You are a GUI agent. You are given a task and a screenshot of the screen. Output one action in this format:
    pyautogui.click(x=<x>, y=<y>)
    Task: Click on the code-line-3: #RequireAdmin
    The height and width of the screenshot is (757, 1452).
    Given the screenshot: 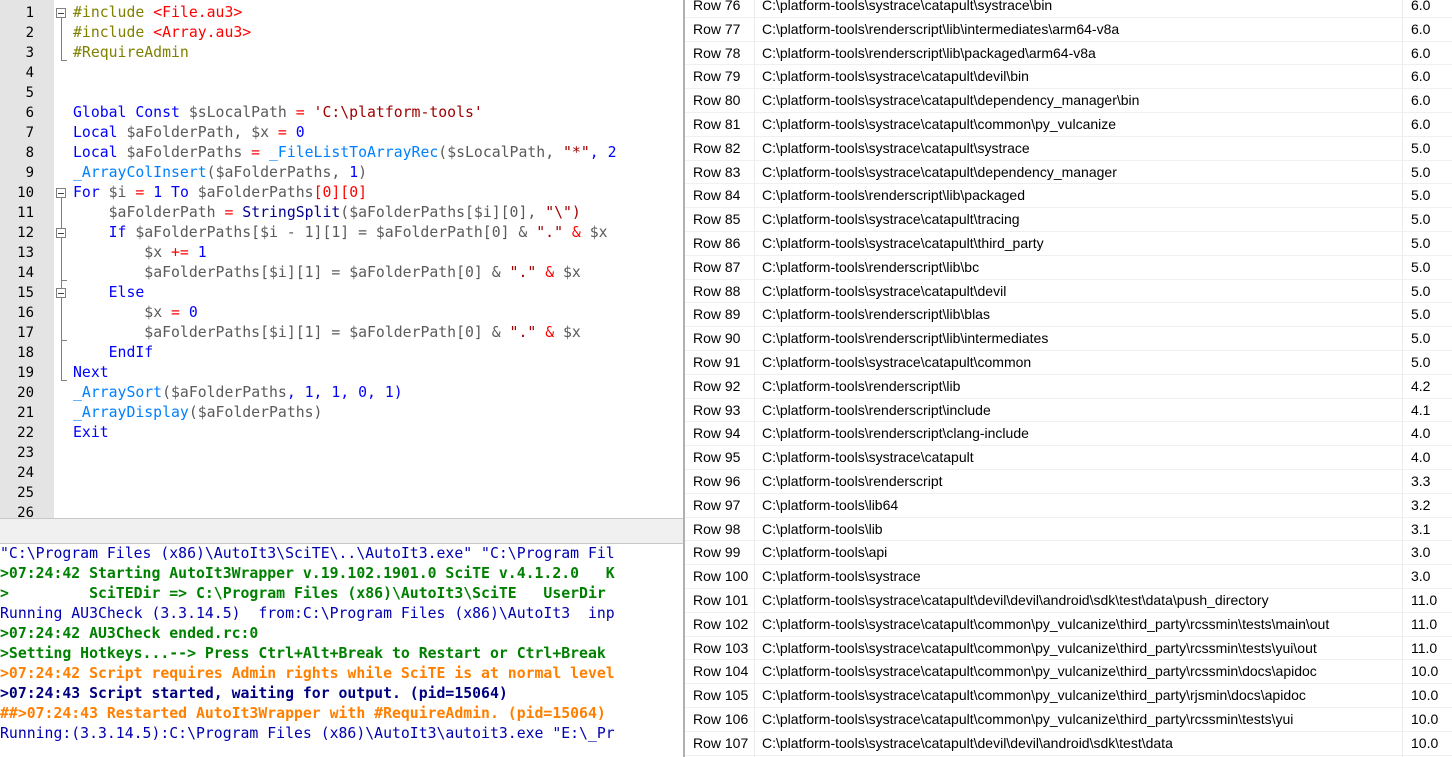 What is the action you would take?
    pyautogui.click(x=131, y=53)
    